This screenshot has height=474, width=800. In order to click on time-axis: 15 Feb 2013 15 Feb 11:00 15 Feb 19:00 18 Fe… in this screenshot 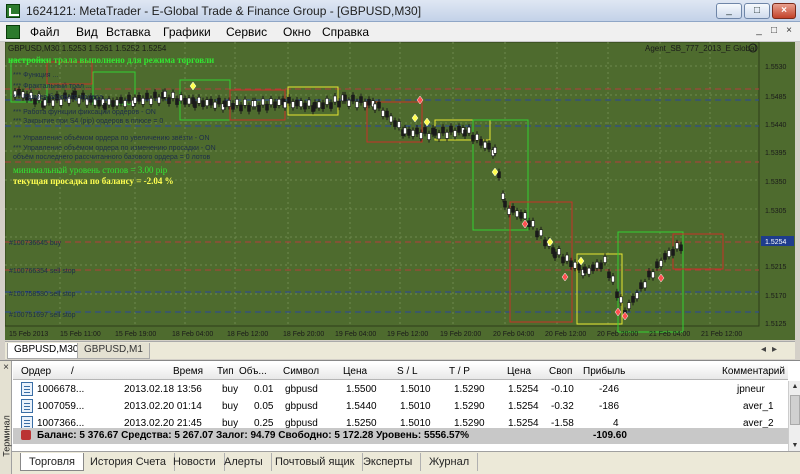, I will do `click(375, 334)`.